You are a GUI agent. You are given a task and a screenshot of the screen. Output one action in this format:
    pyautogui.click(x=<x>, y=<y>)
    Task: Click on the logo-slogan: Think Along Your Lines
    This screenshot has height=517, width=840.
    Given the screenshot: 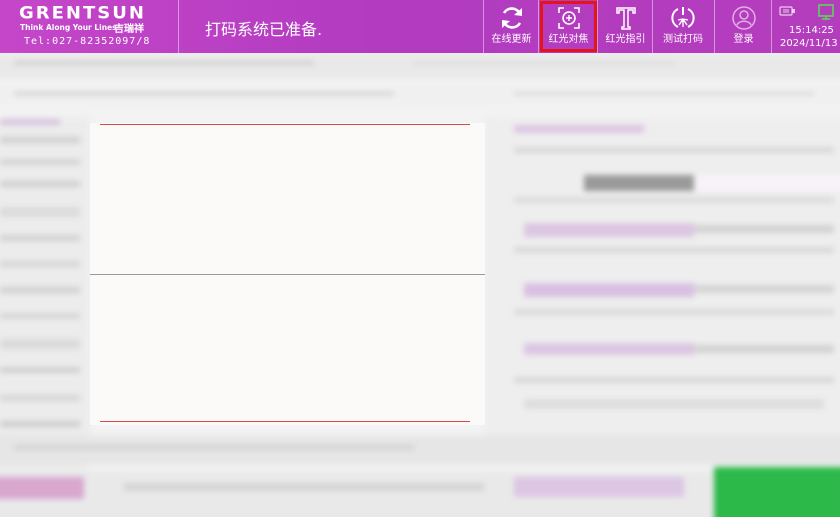 What is the action you would take?
    pyautogui.click(x=68, y=27)
    